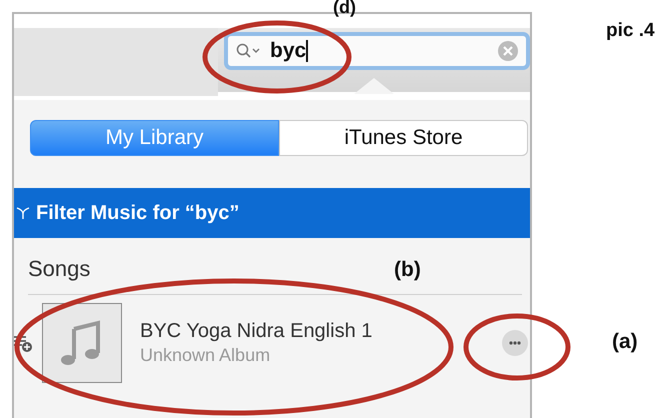 The height and width of the screenshot is (418, 664). Describe the element at coordinates (407, 270) in the screenshot. I see `annotation-label: (b)` at that location.